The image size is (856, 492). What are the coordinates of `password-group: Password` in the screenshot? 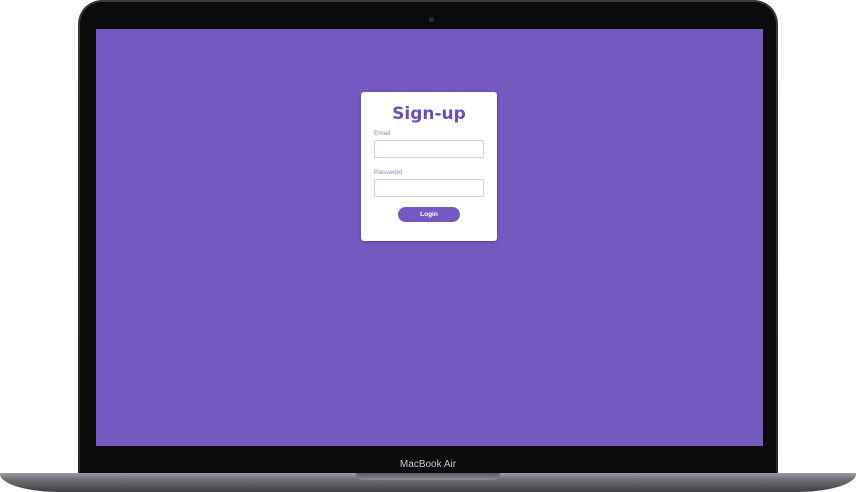 It's located at (429, 183).